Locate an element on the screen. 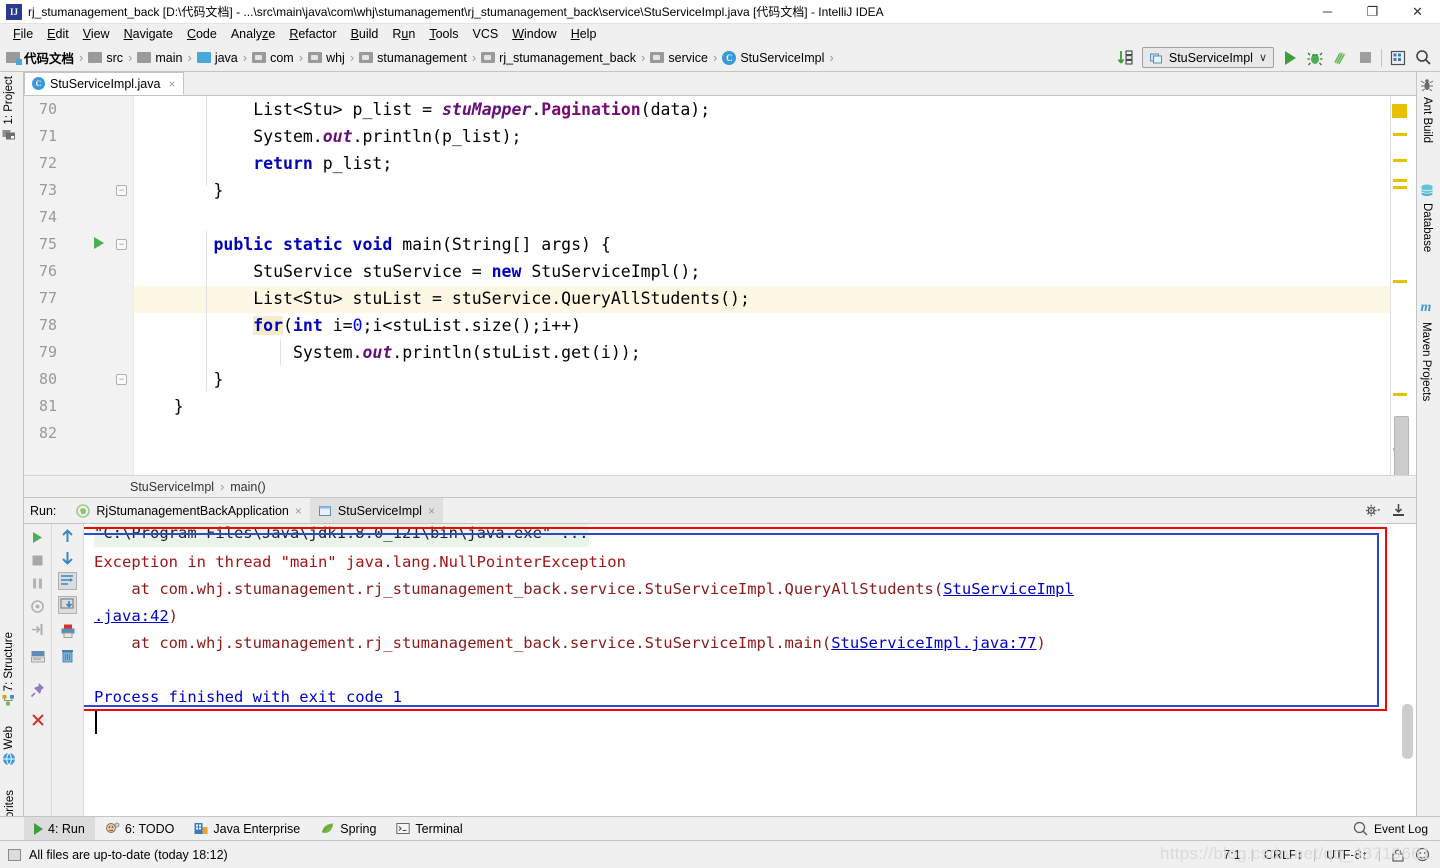 The width and height of the screenshot is (1440, 868). stacktrace-link: .java:42 is located at coordinates (131, 616).